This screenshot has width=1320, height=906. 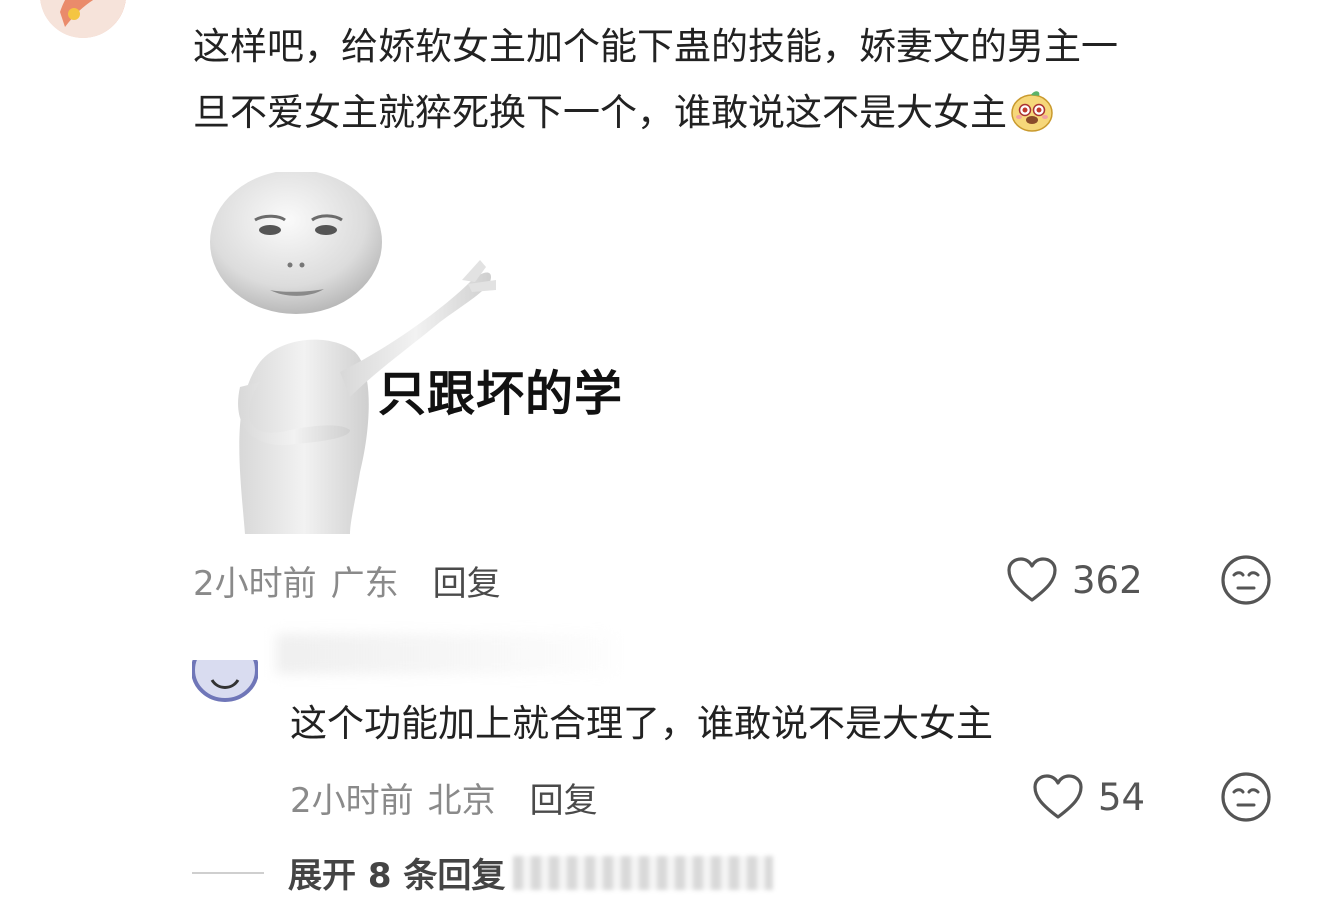 I want to click on reply-reply-button: 回复, so click(x=564, y=797).